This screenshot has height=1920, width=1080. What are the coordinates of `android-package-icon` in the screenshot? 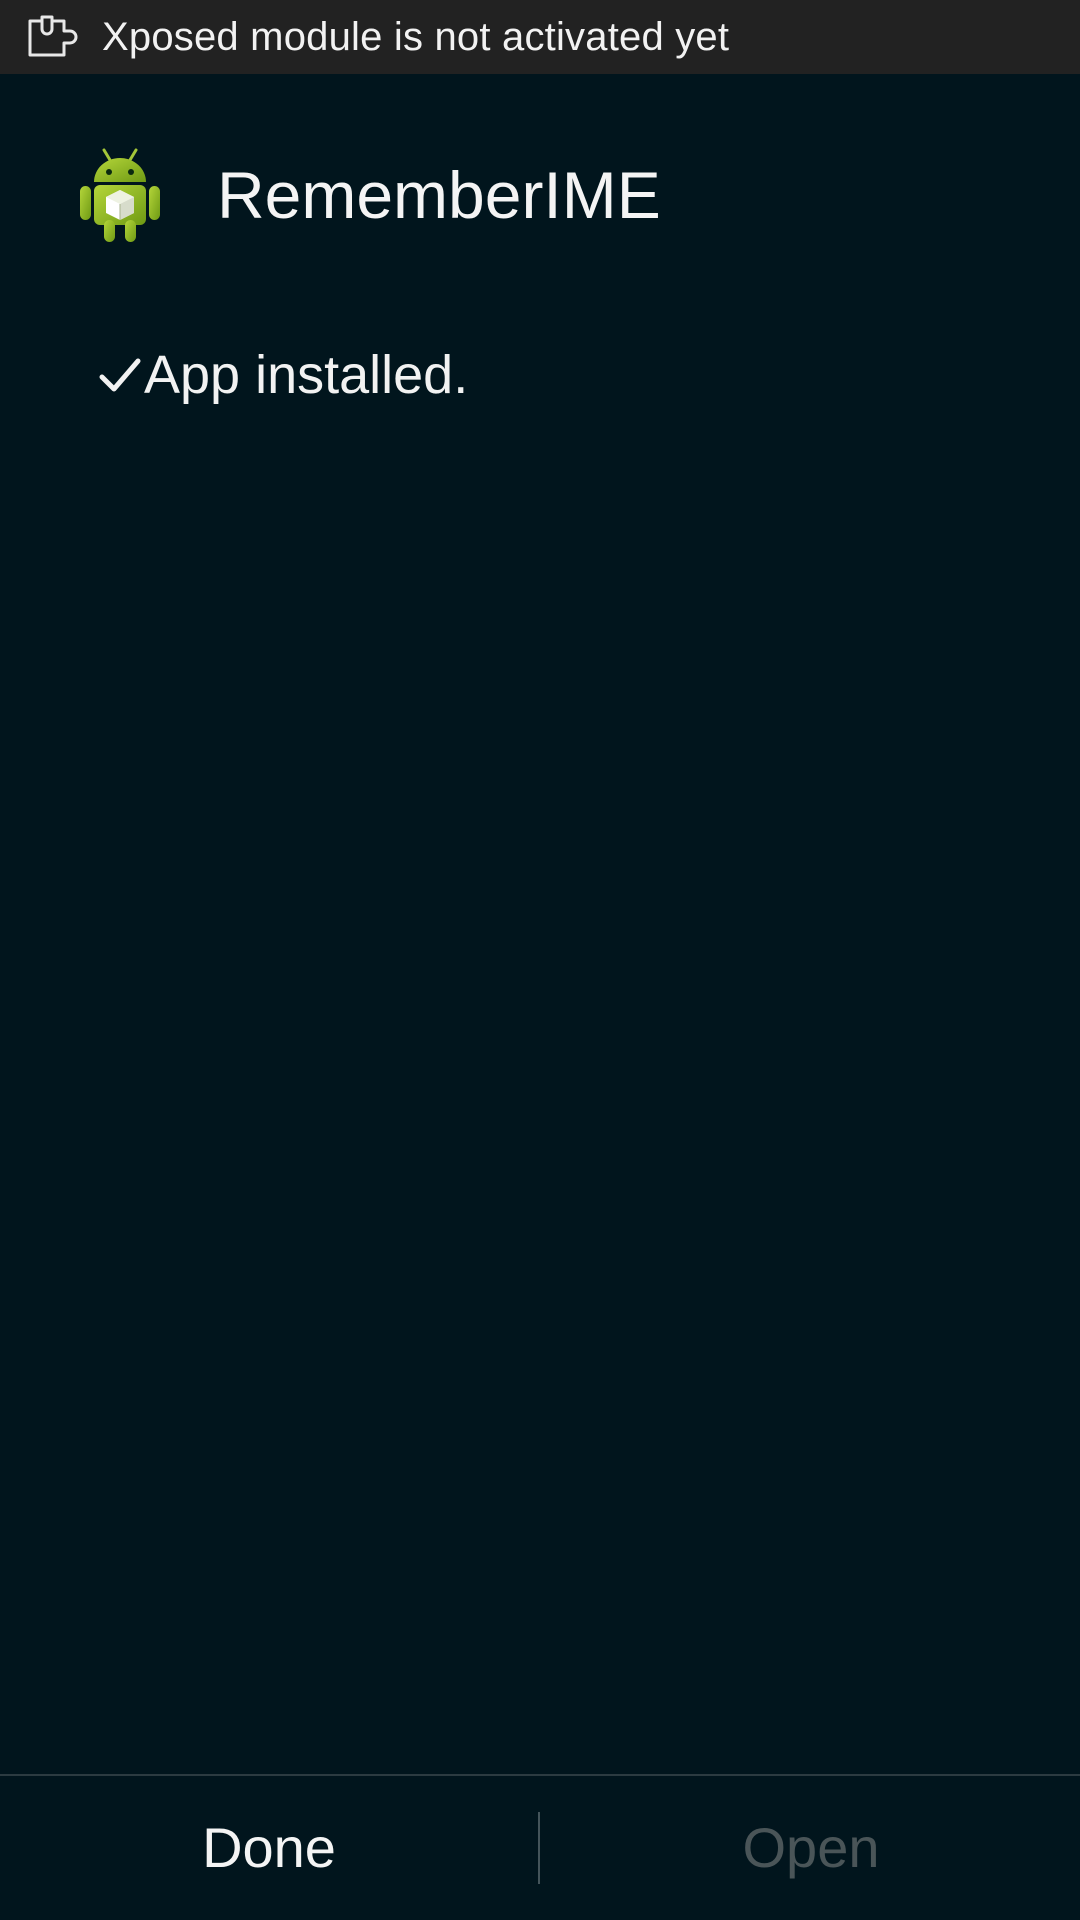 It's located at (120, 195).